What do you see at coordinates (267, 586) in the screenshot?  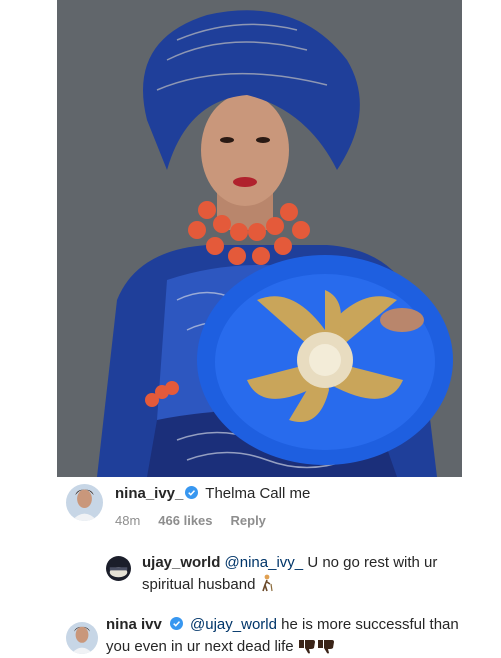 I see `person-walking-with-cane-emoji` at bounding box center [267, 586].